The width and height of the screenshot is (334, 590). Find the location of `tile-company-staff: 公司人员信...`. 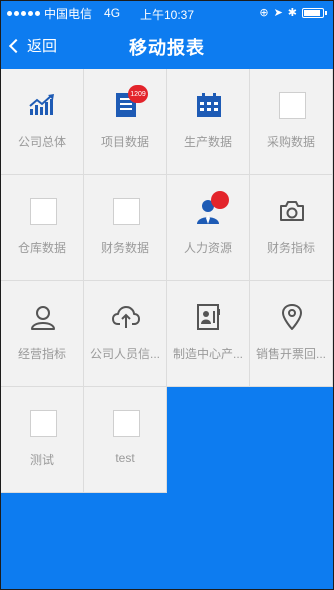

tile-company-staff: 公司人员信... is located at coordinates (125, 334).